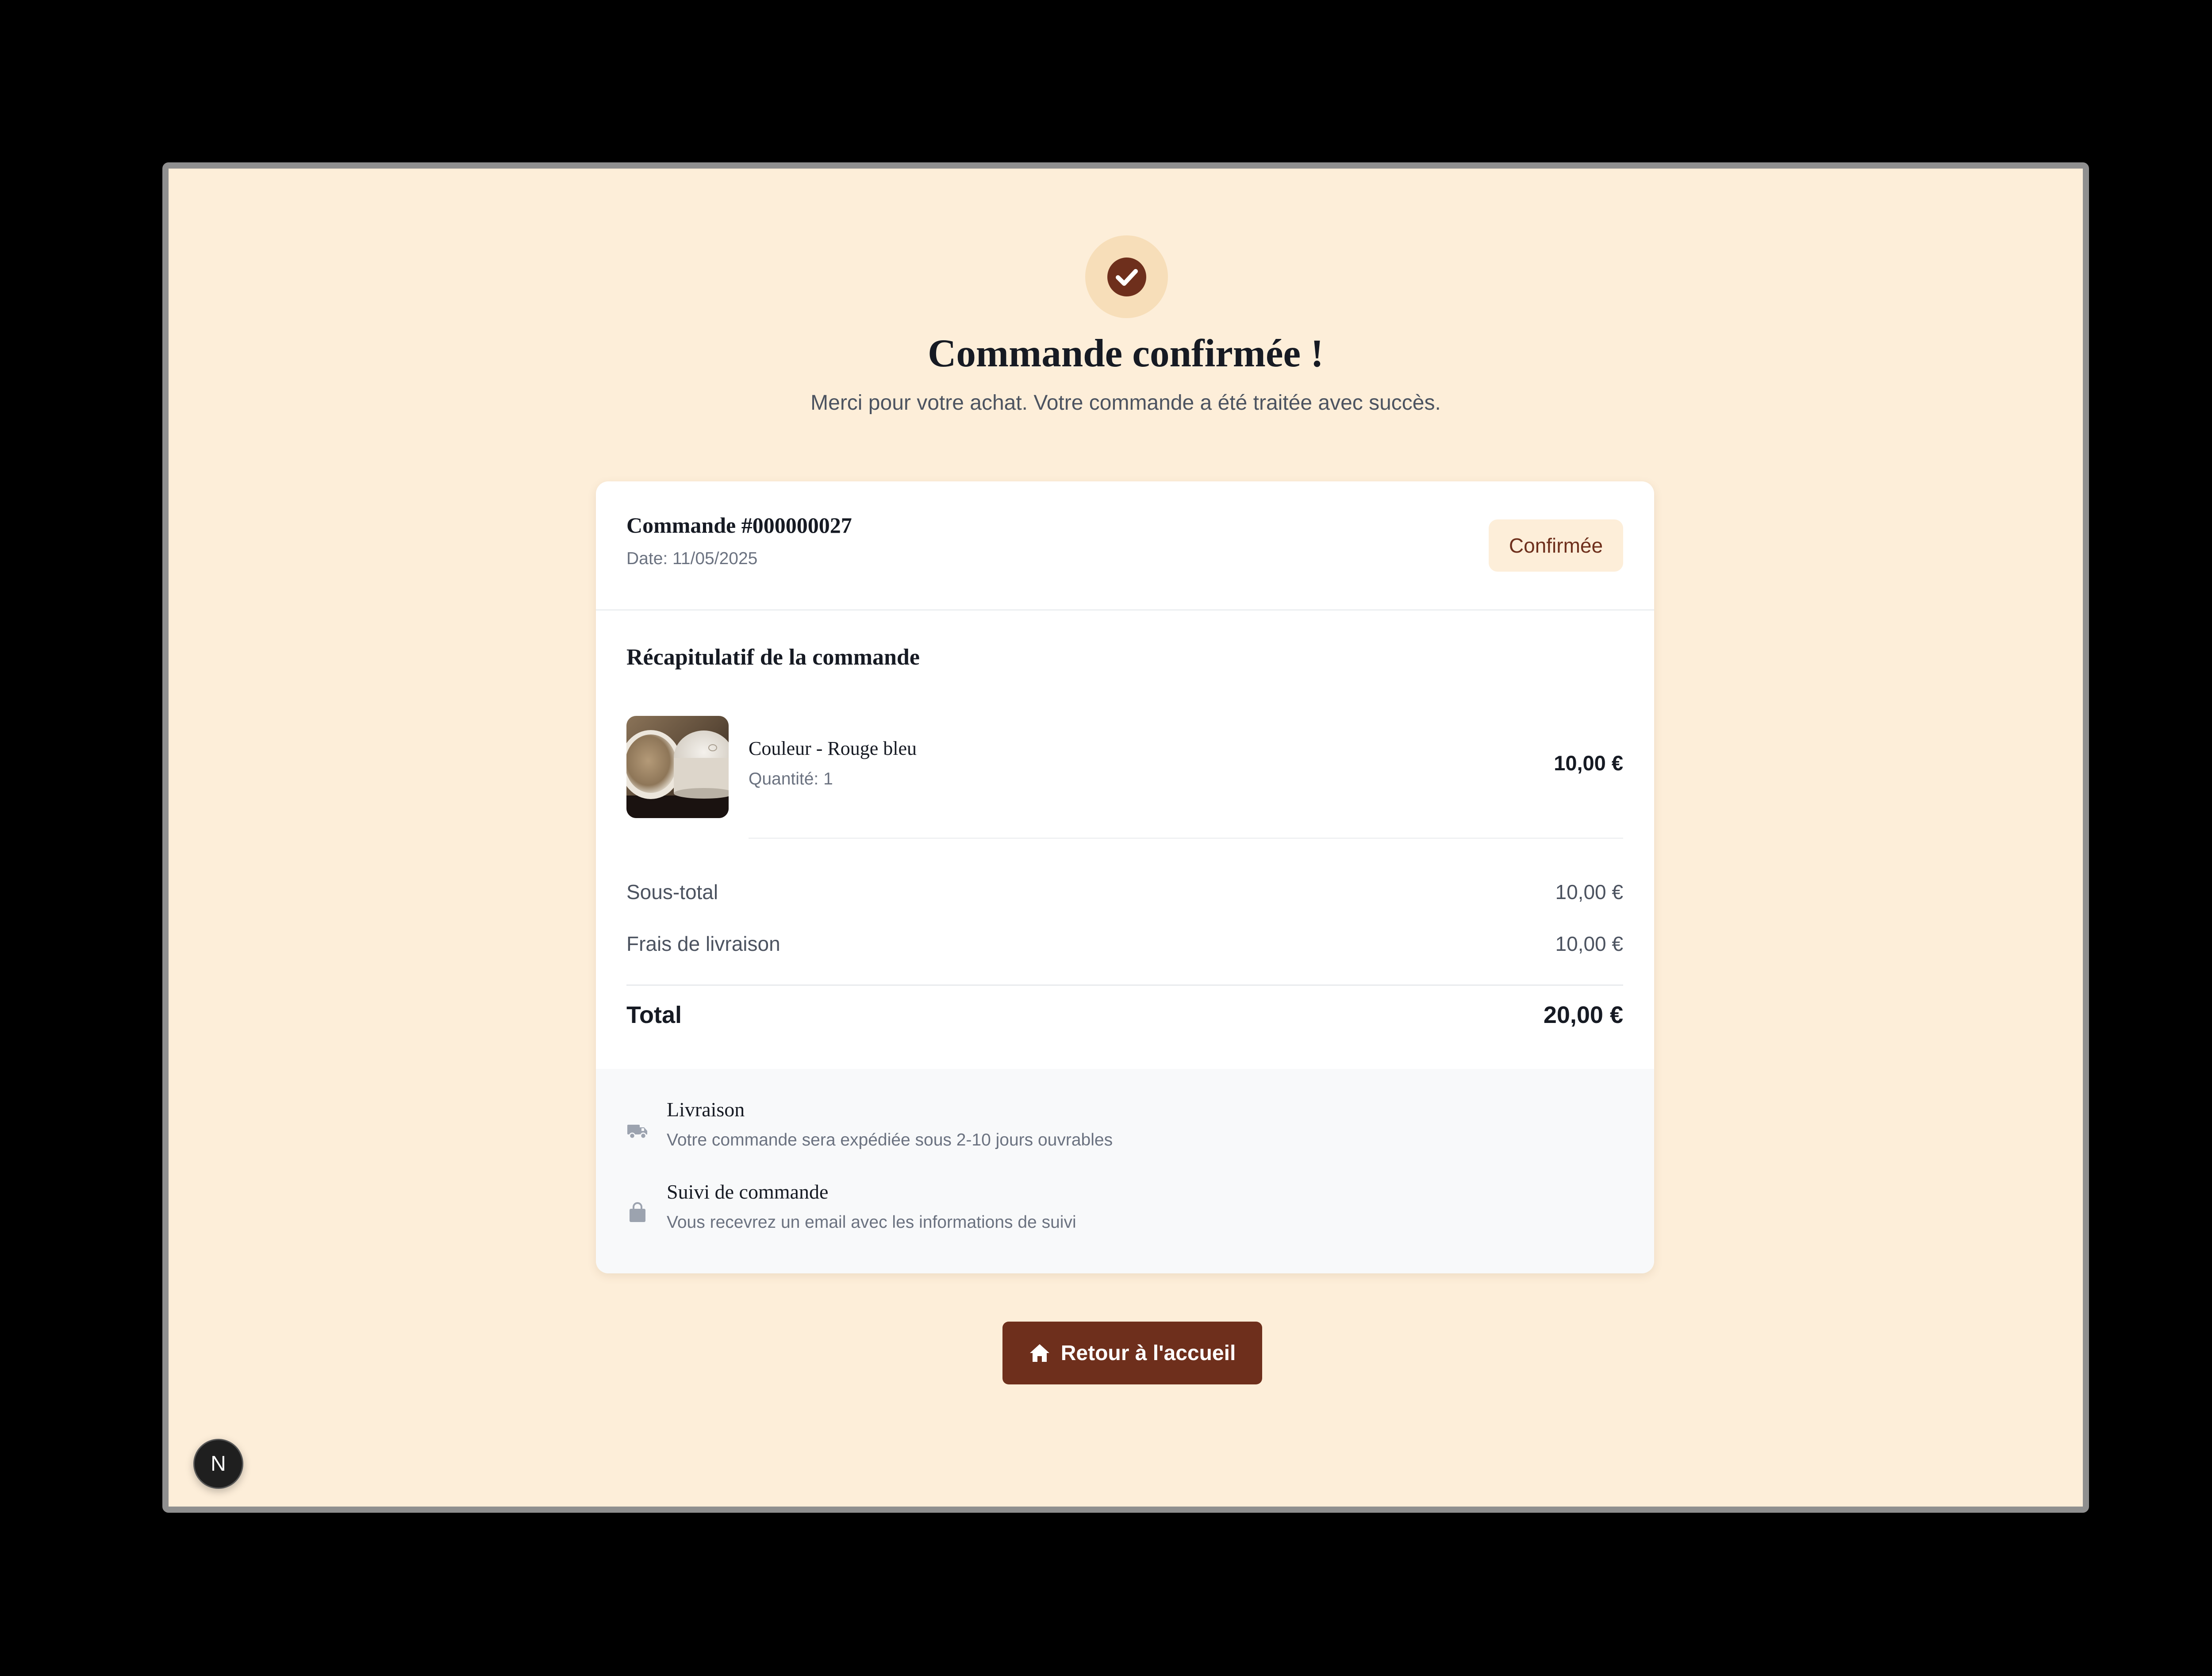 The width and height of the screenshot is (2212, 1676). I want to click on item-price: 10,00 €, so click(1589, 763).